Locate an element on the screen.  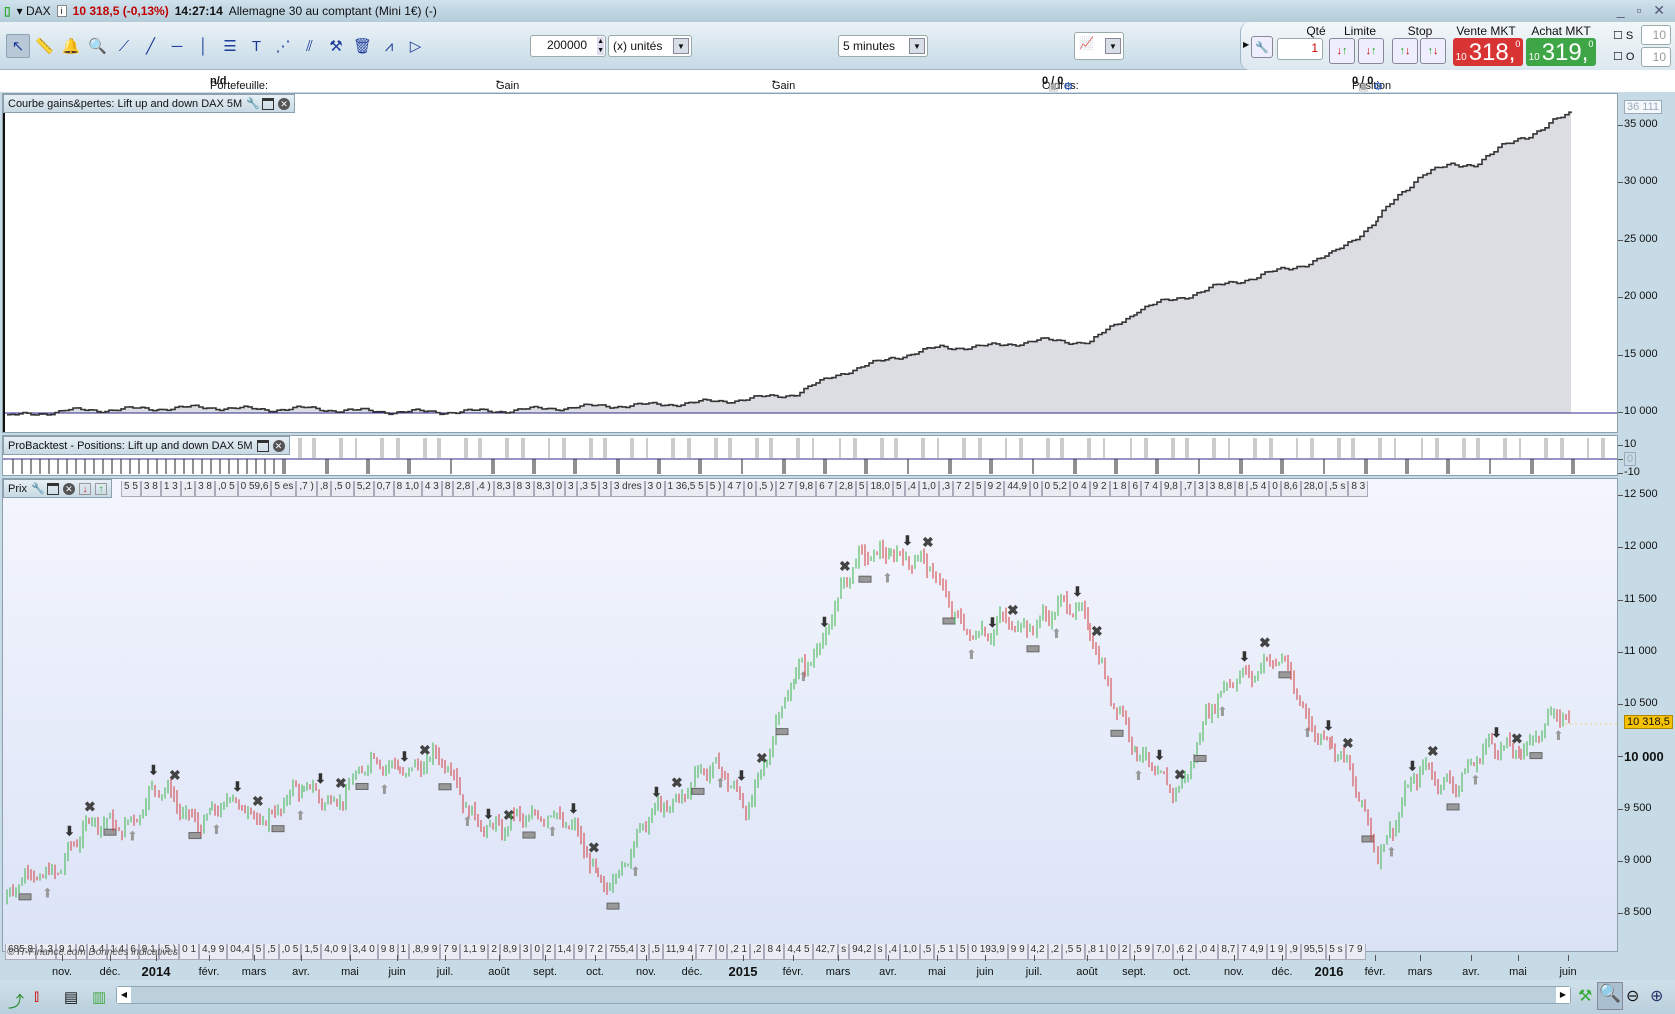
trade-label: ,8,9 9 is located at coordinates (425, 952).